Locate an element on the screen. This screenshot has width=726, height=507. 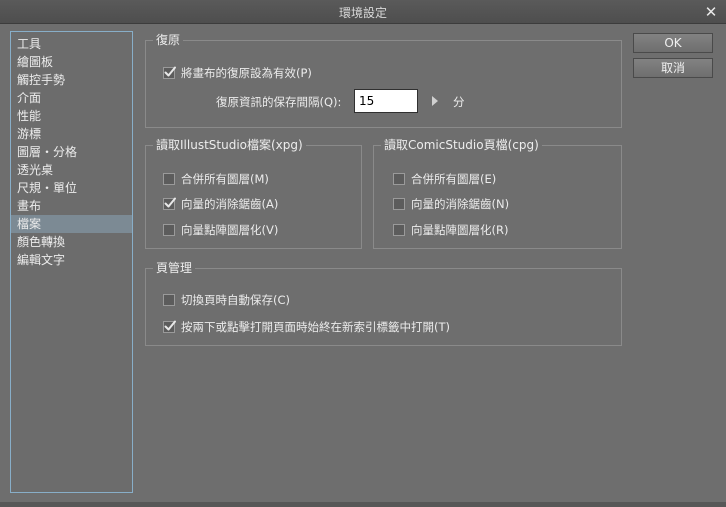
enable-restore-label: 將畫布的復原設為有效(P) is located at coordinates (246, 72).